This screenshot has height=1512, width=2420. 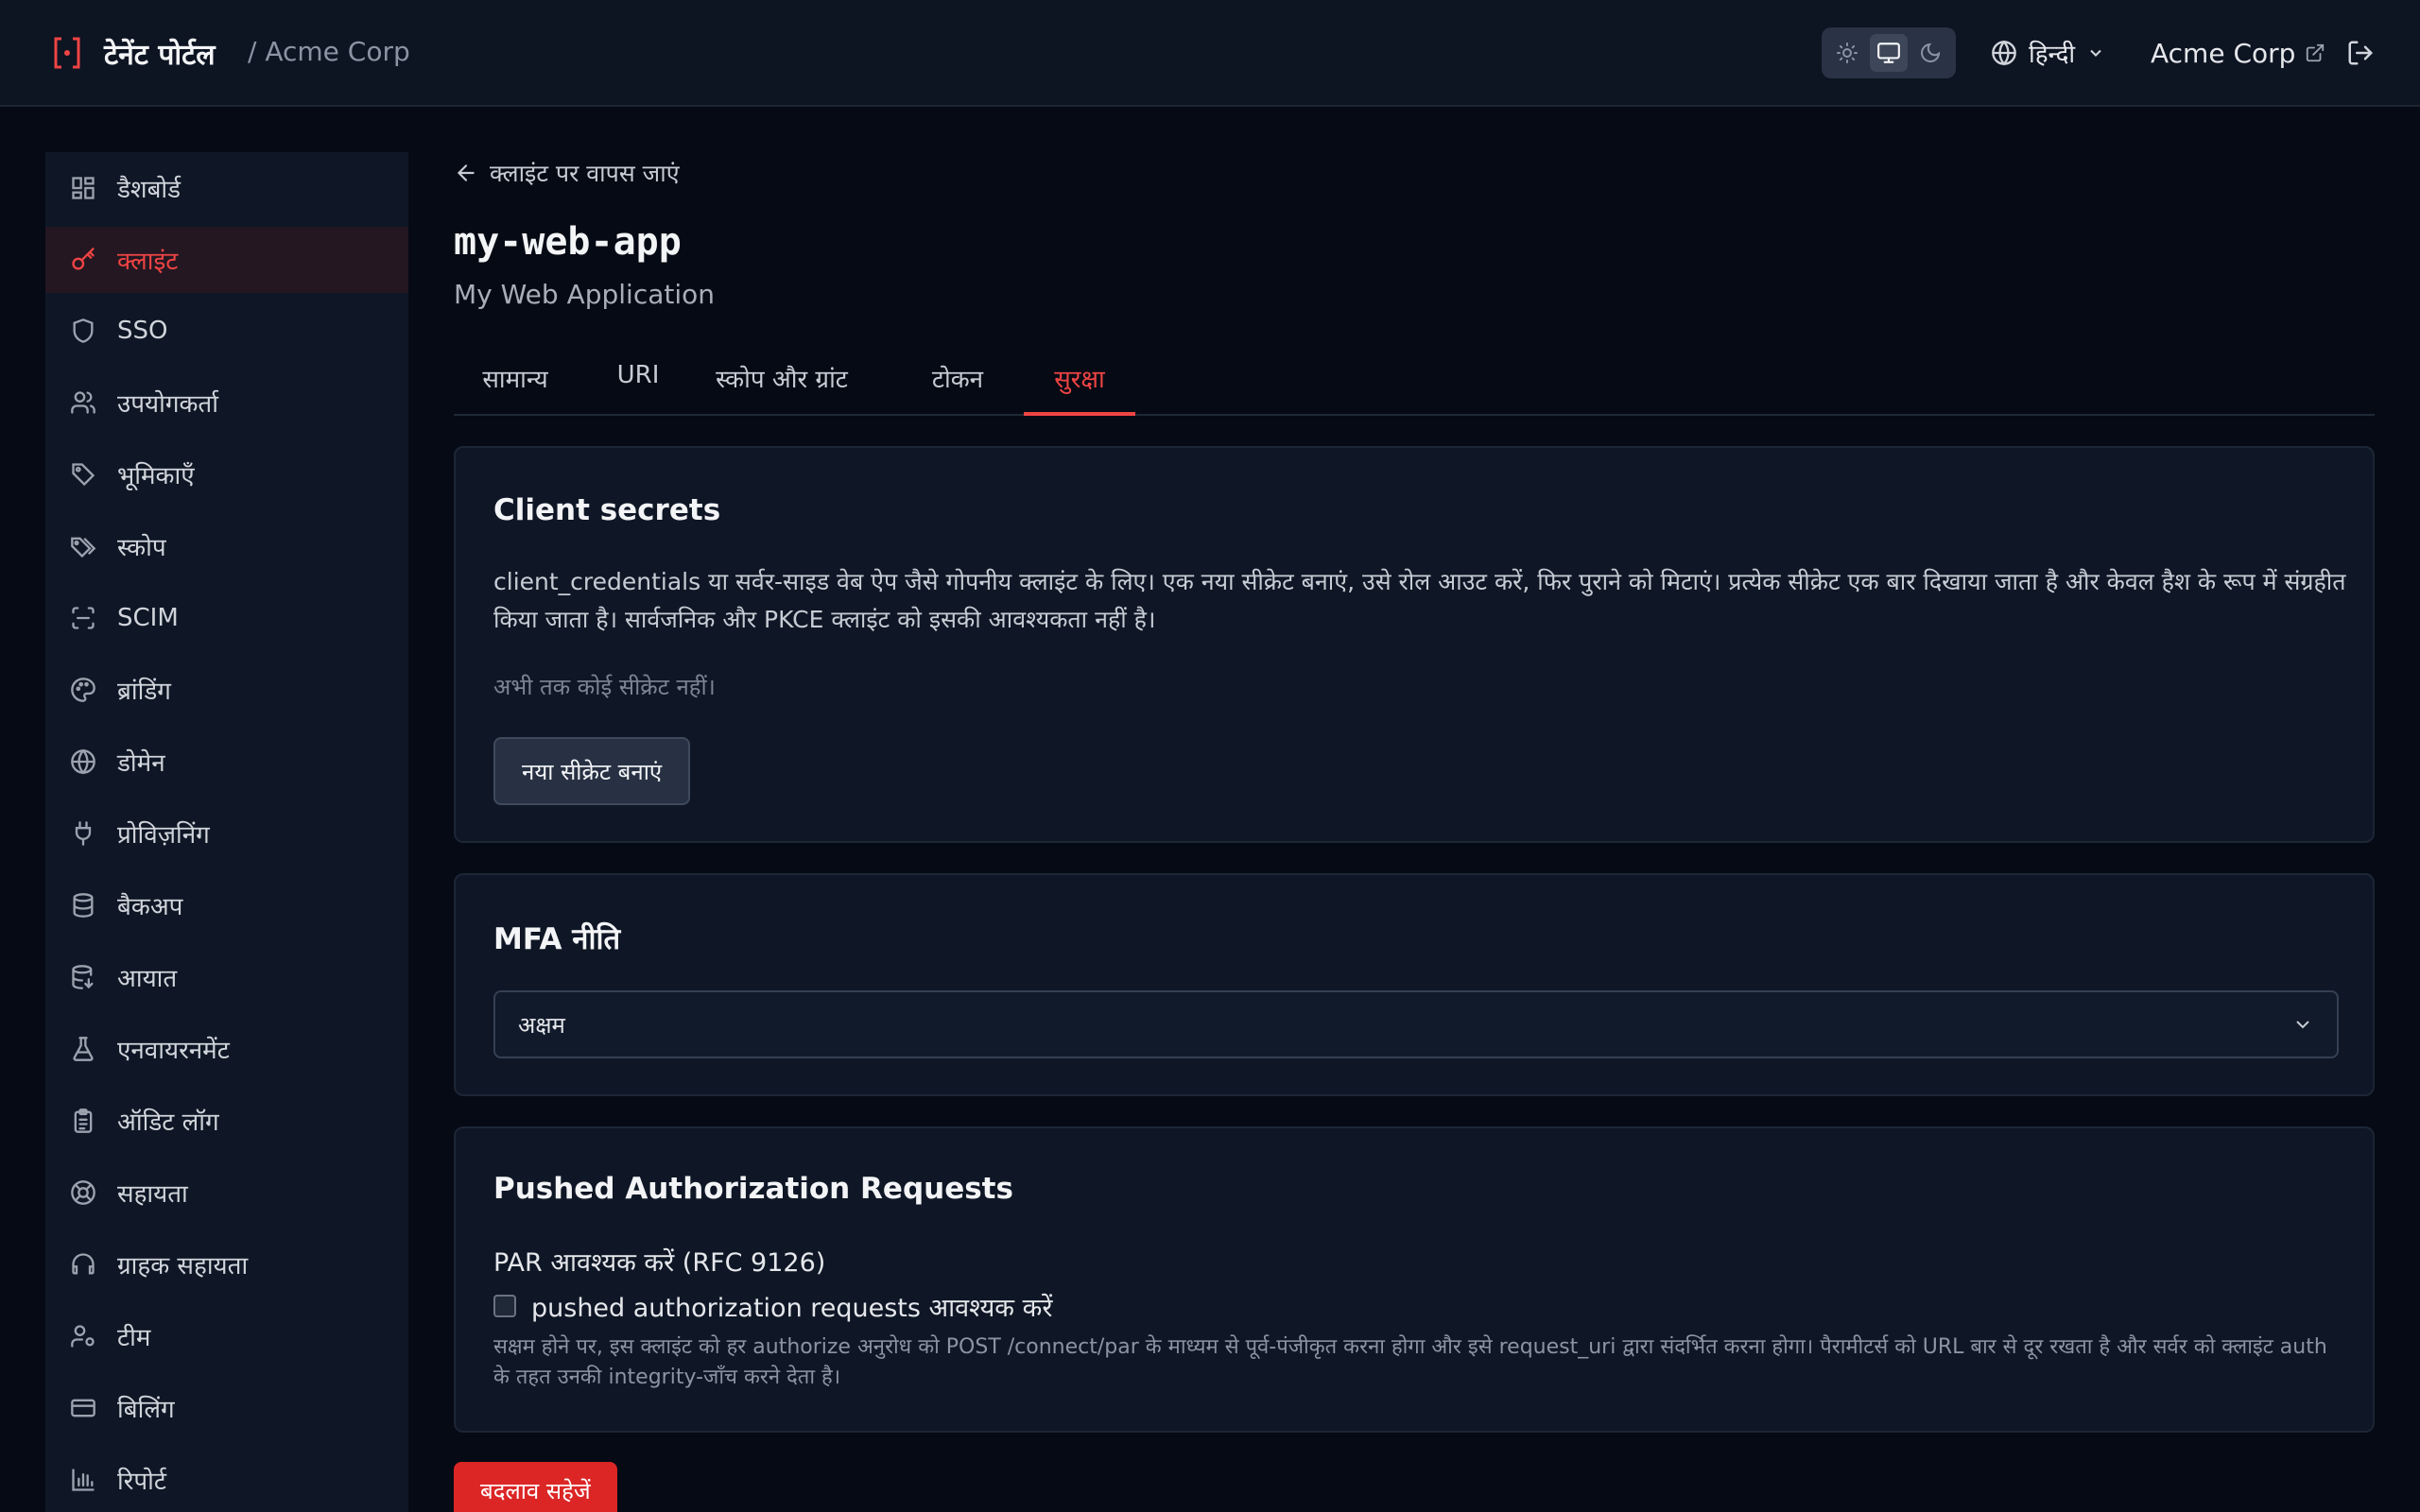 I want to click on sidebar-item-dashboard: डैशबोर्ड, so click(x=226, y=188).